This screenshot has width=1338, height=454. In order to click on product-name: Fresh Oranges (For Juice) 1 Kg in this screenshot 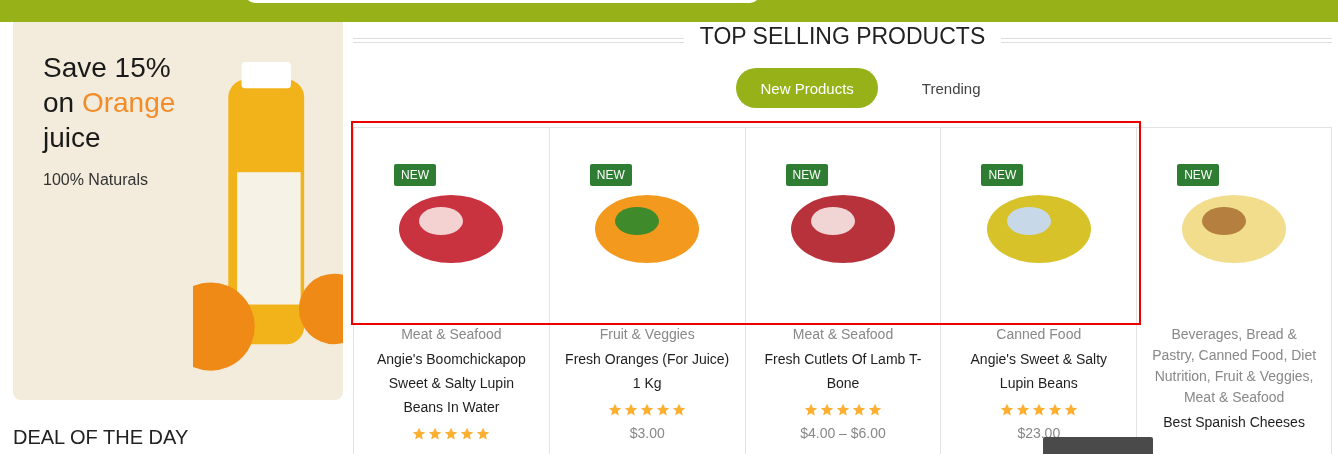, I will do `click(647, 371)`.